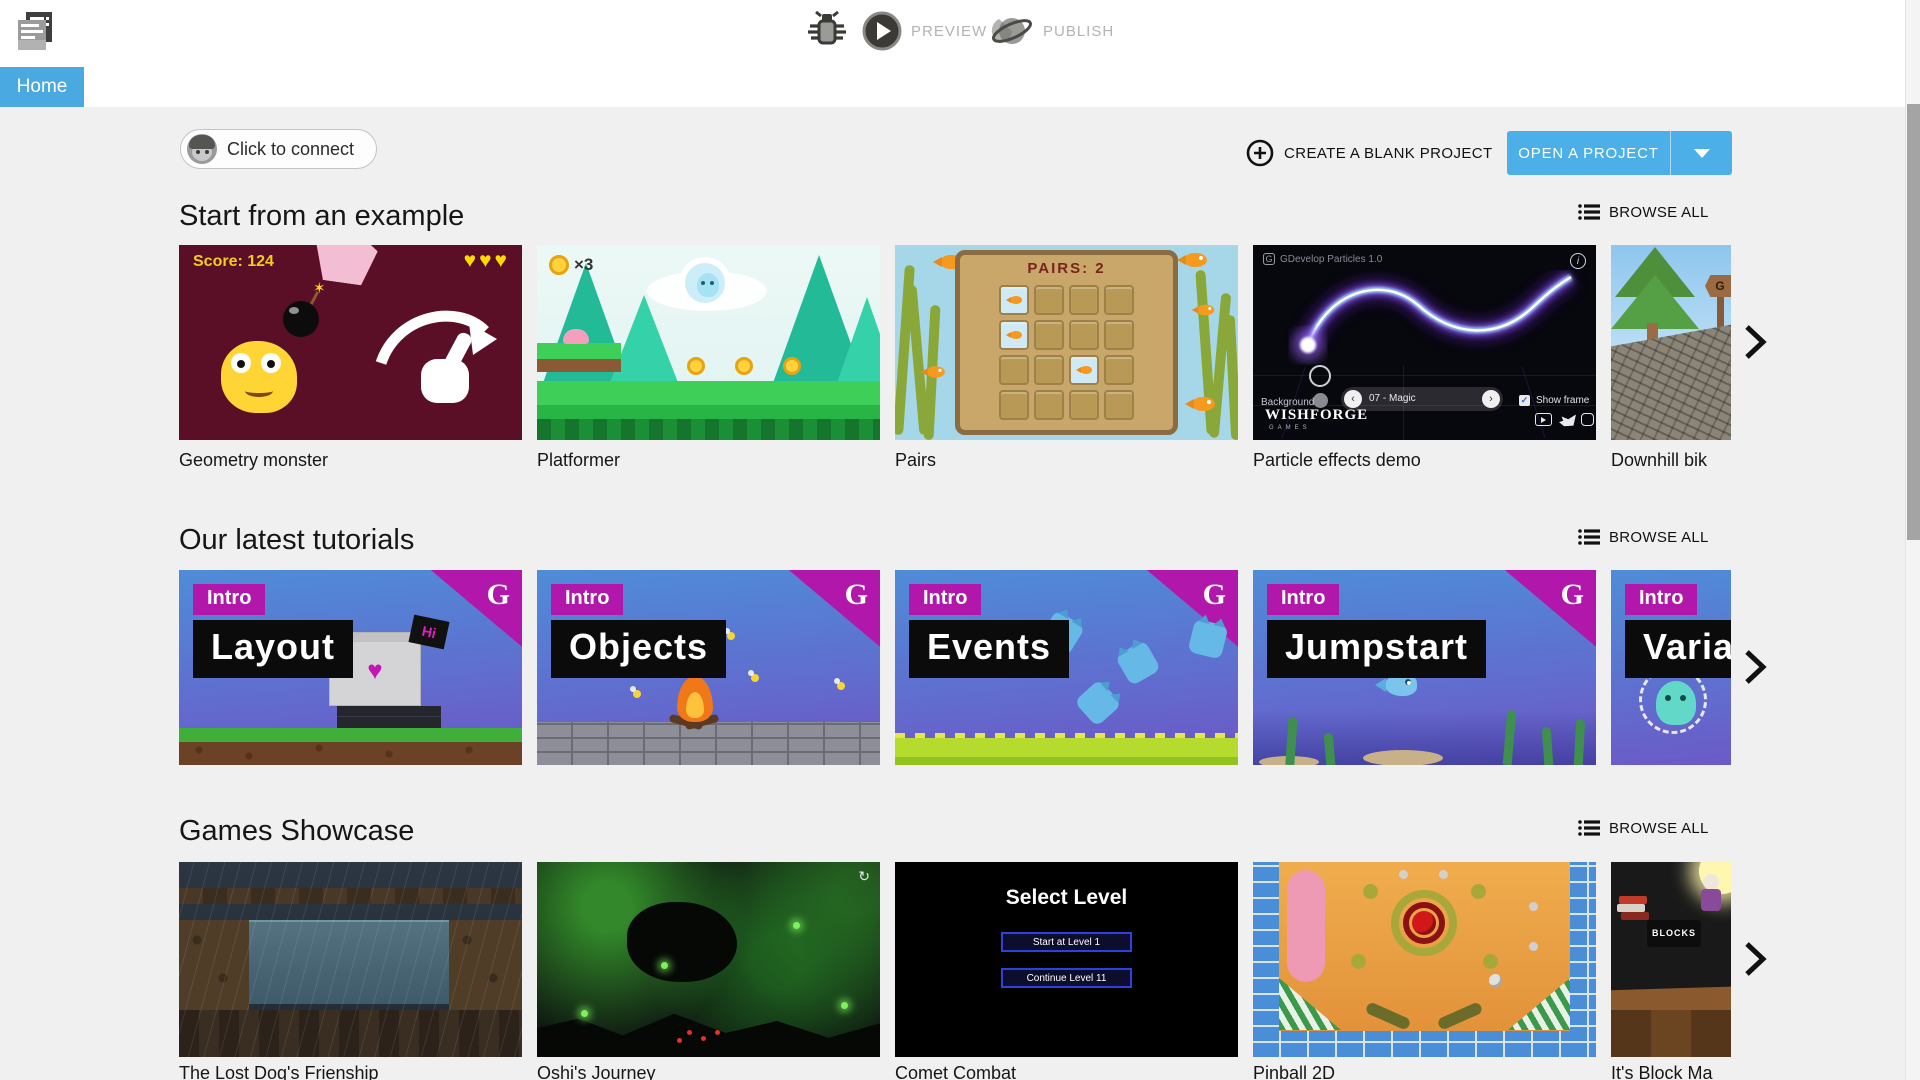  What do you see at coordinates (576, 336) in the screenshot?
I see `slime-enemy` at bounding box center [576, 336].